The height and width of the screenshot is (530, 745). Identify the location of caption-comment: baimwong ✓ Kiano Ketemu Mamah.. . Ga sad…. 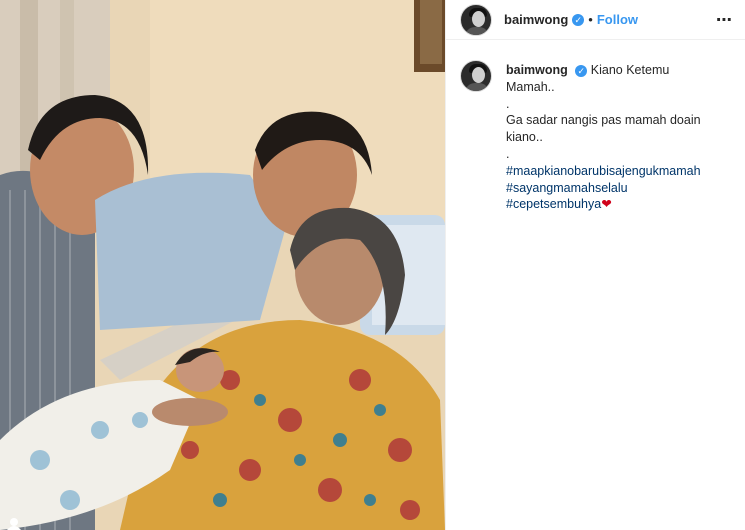
(595, 126).